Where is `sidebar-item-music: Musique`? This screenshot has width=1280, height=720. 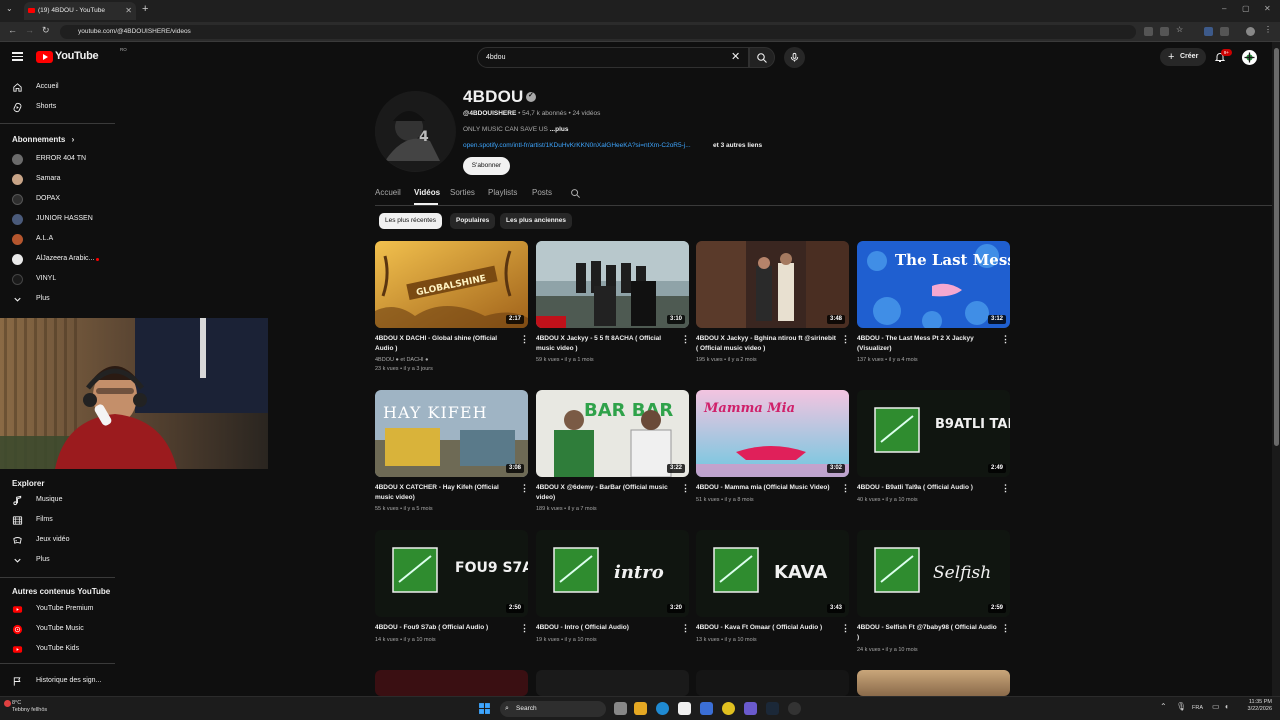
sidebar-item-music: Musique is located at coordinates (57, 500).